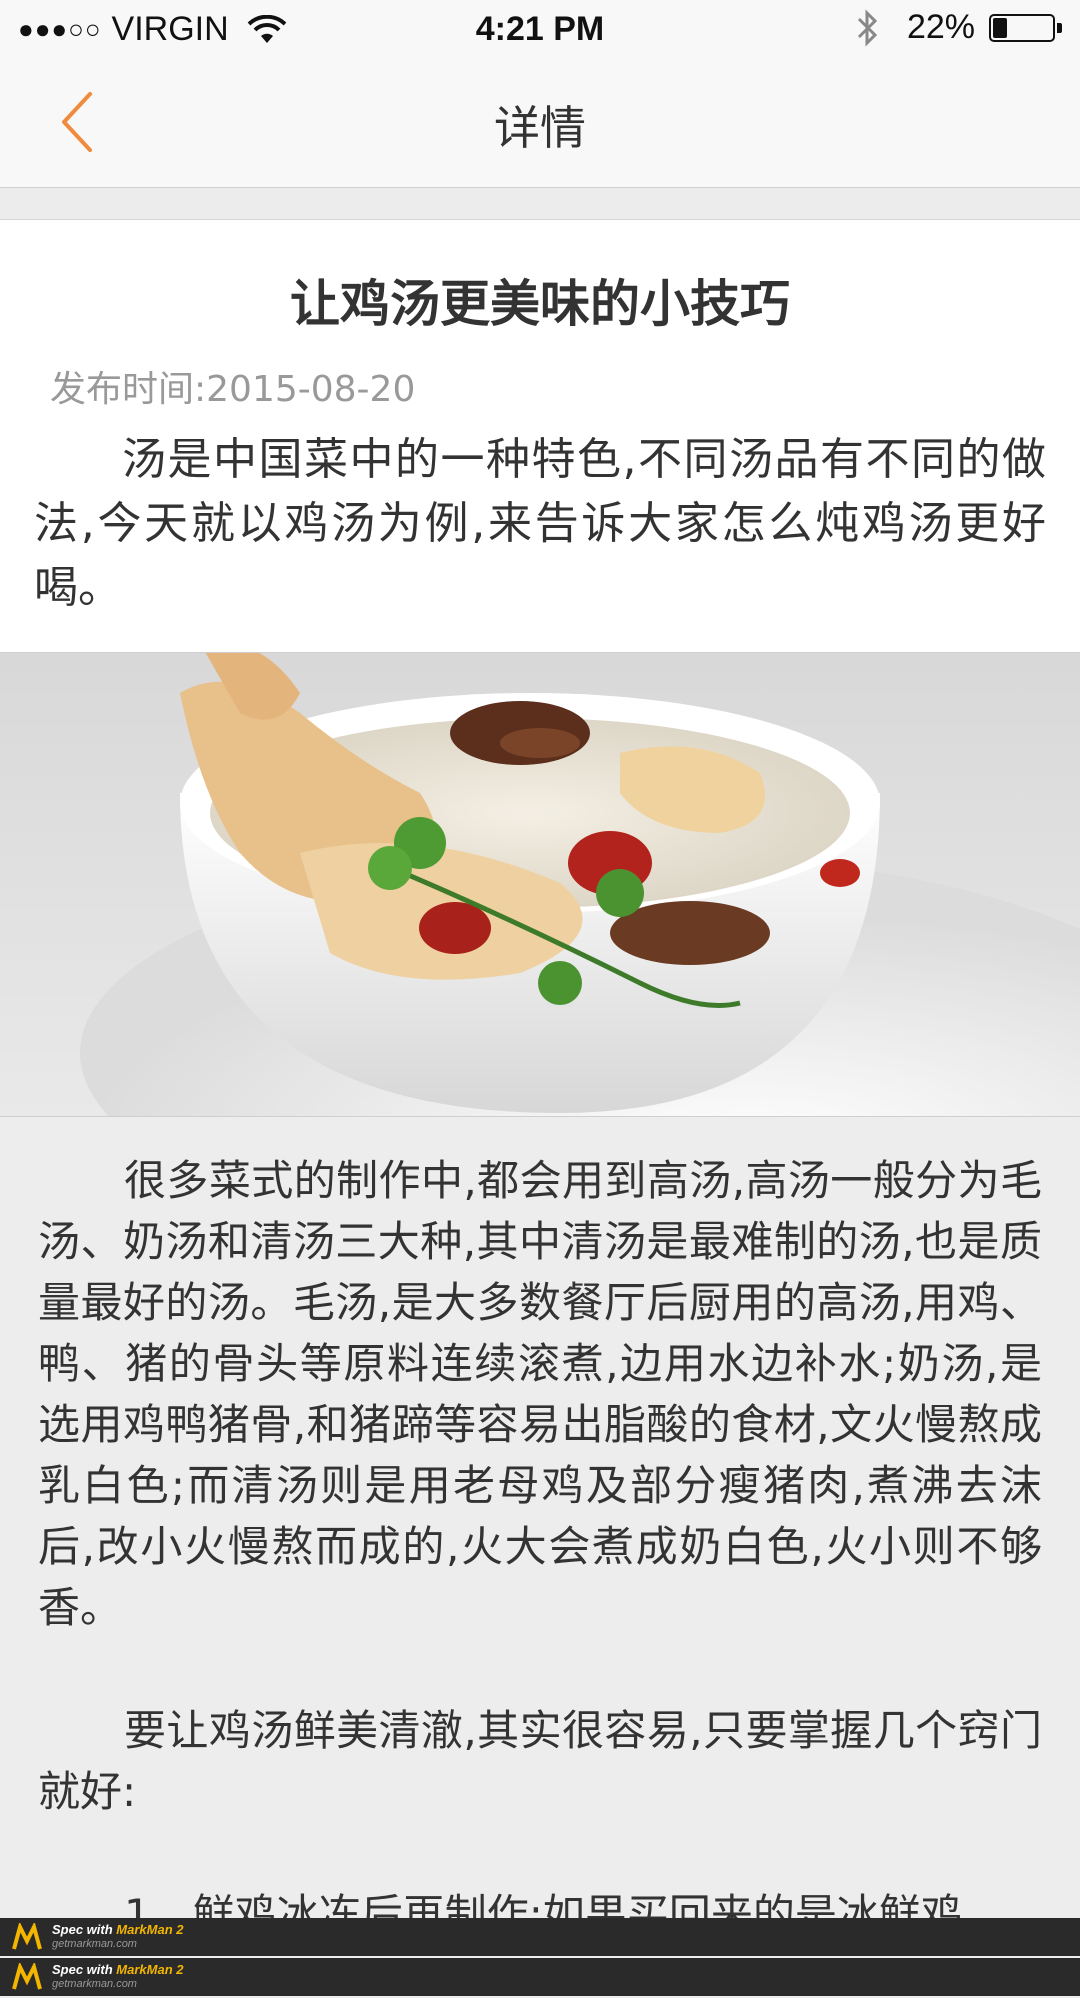 The width and height of the screenshot is (1080, 1998). I want to click on battery-icon, so click(1022, 27).